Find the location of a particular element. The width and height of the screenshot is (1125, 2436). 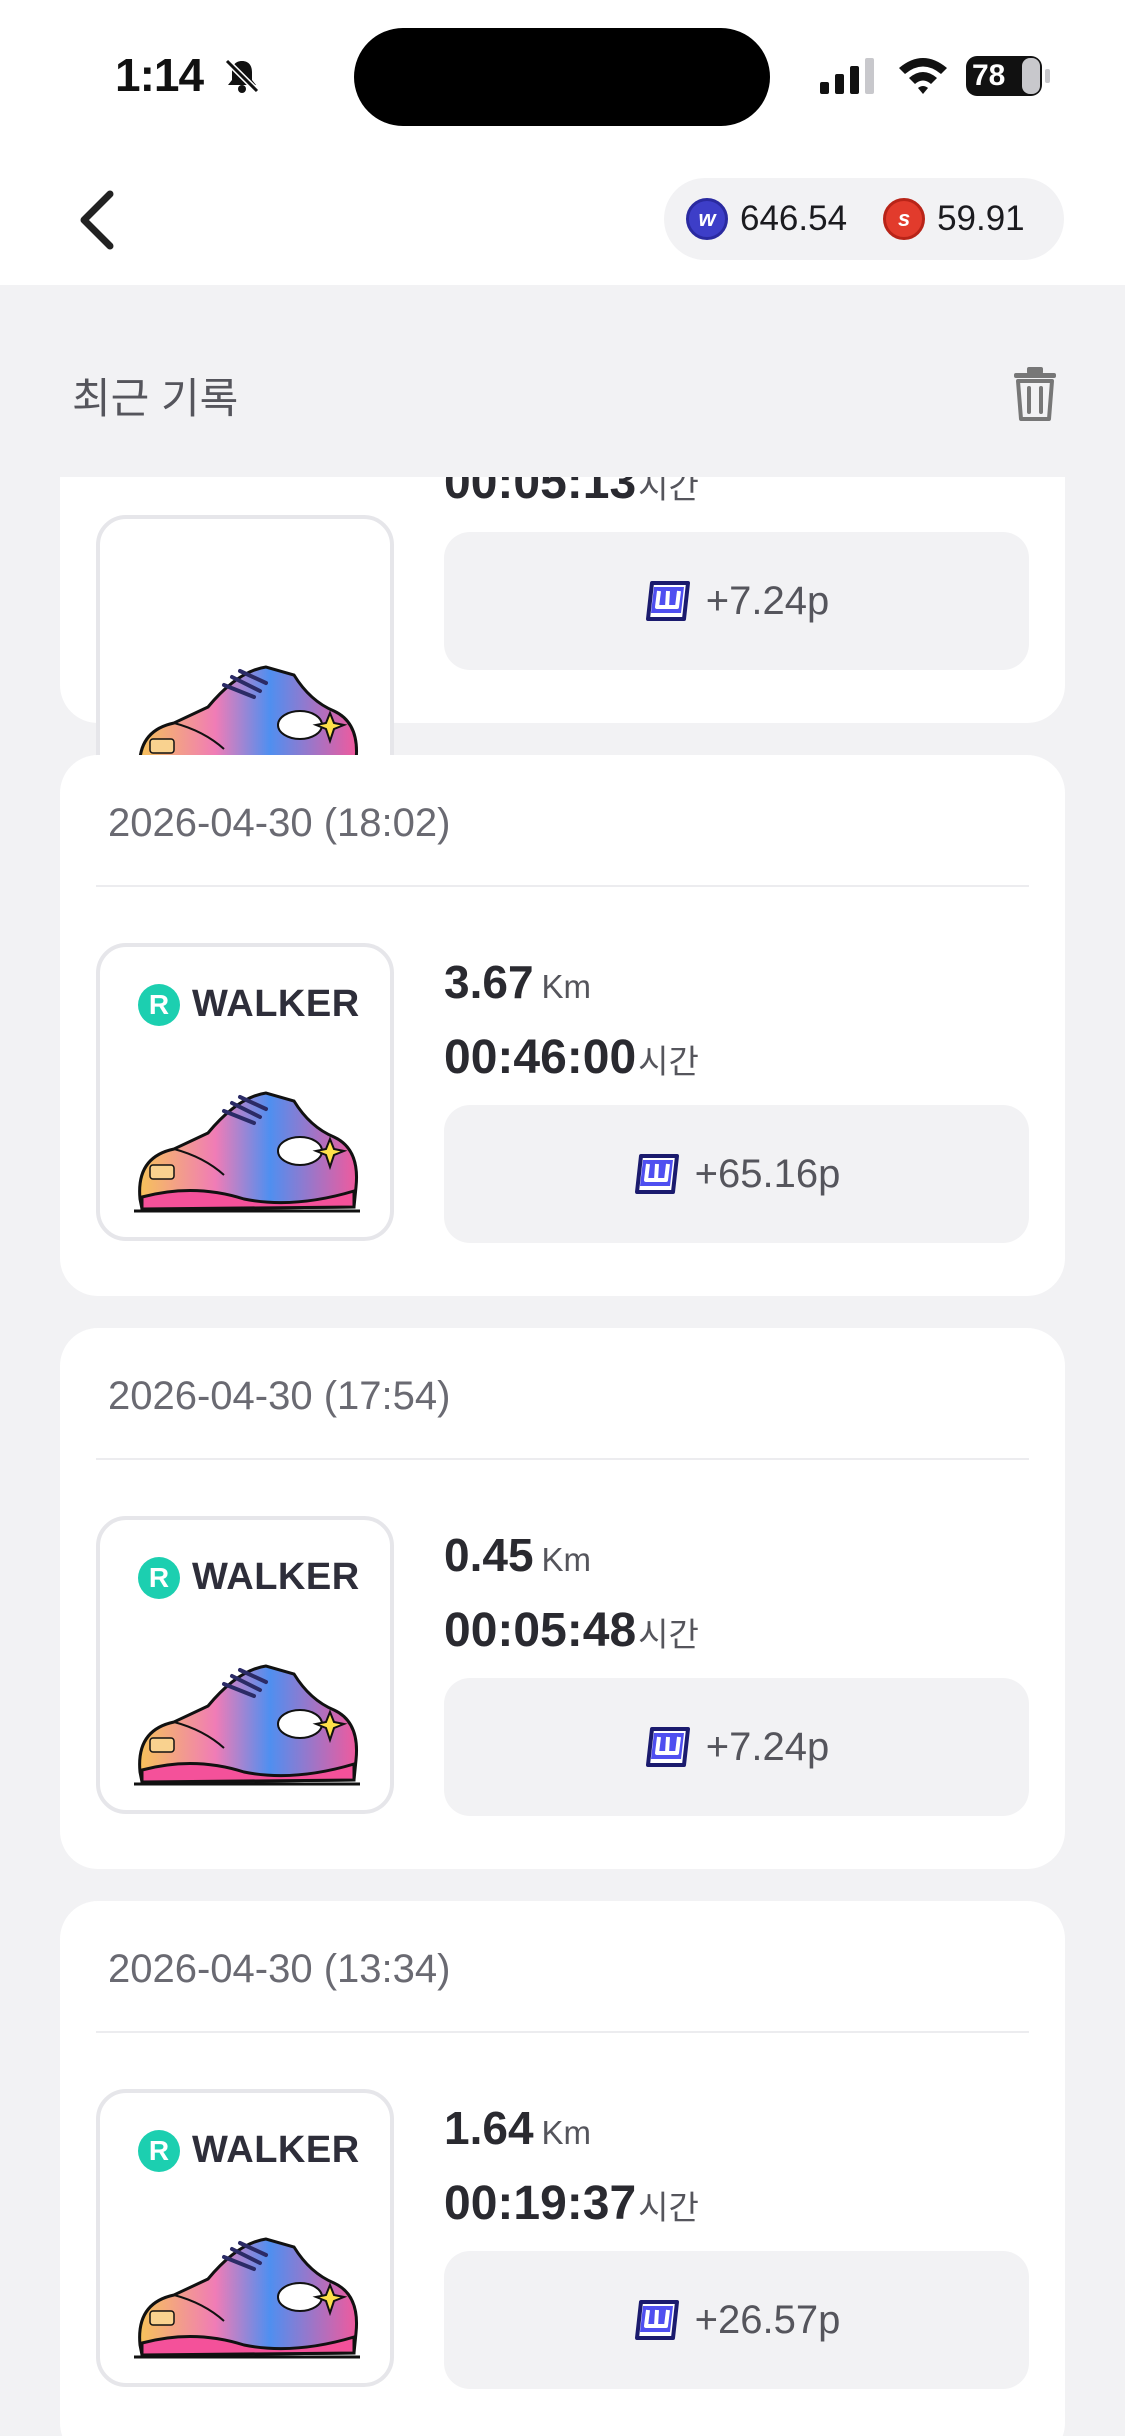

section-title: 최근 기록 is located at coordinates (155, 398).